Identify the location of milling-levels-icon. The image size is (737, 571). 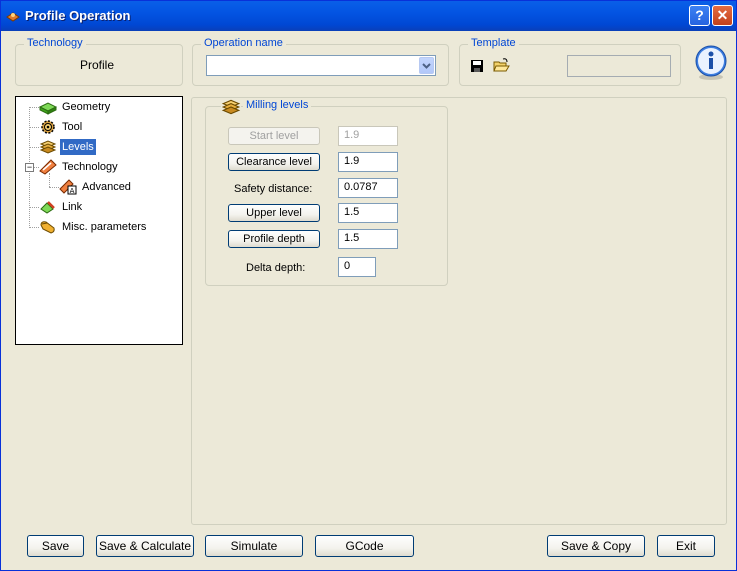
(231, 107).